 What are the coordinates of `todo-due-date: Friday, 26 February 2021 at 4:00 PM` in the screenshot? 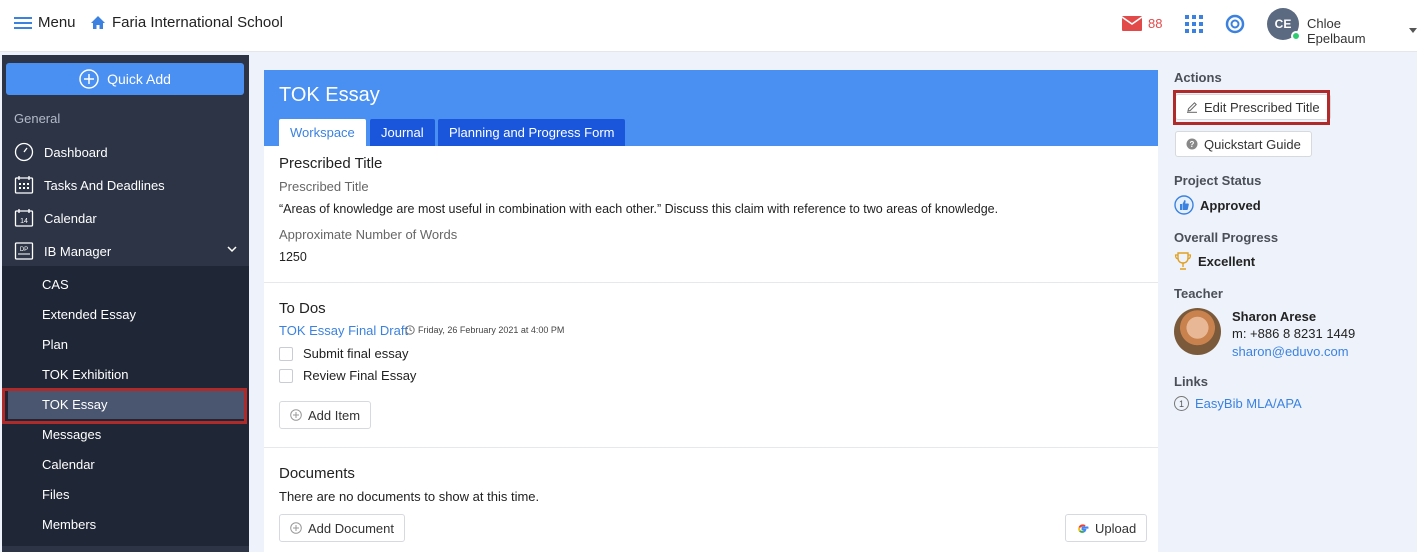 It's located at (484, 330).